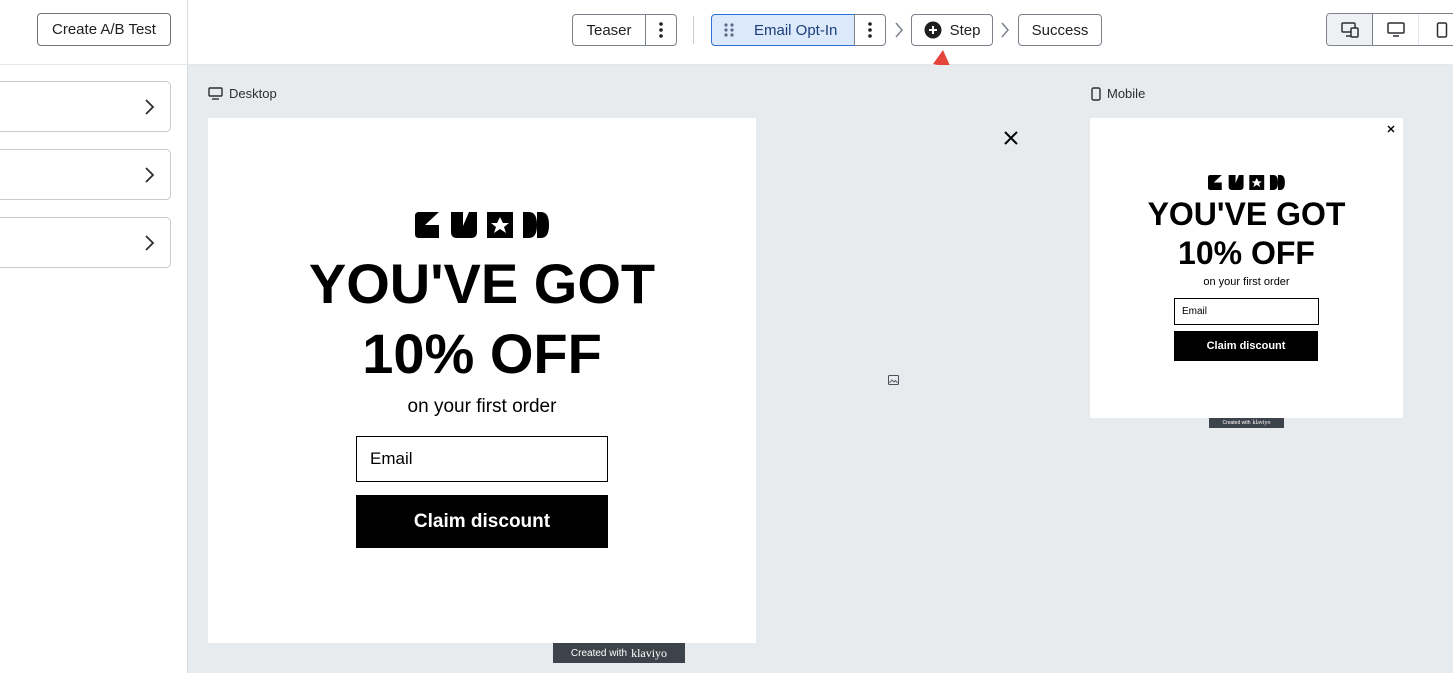  Describe the element at coordinates (94, 64) in the screenshot. I see `left-panel-divider` at that location.